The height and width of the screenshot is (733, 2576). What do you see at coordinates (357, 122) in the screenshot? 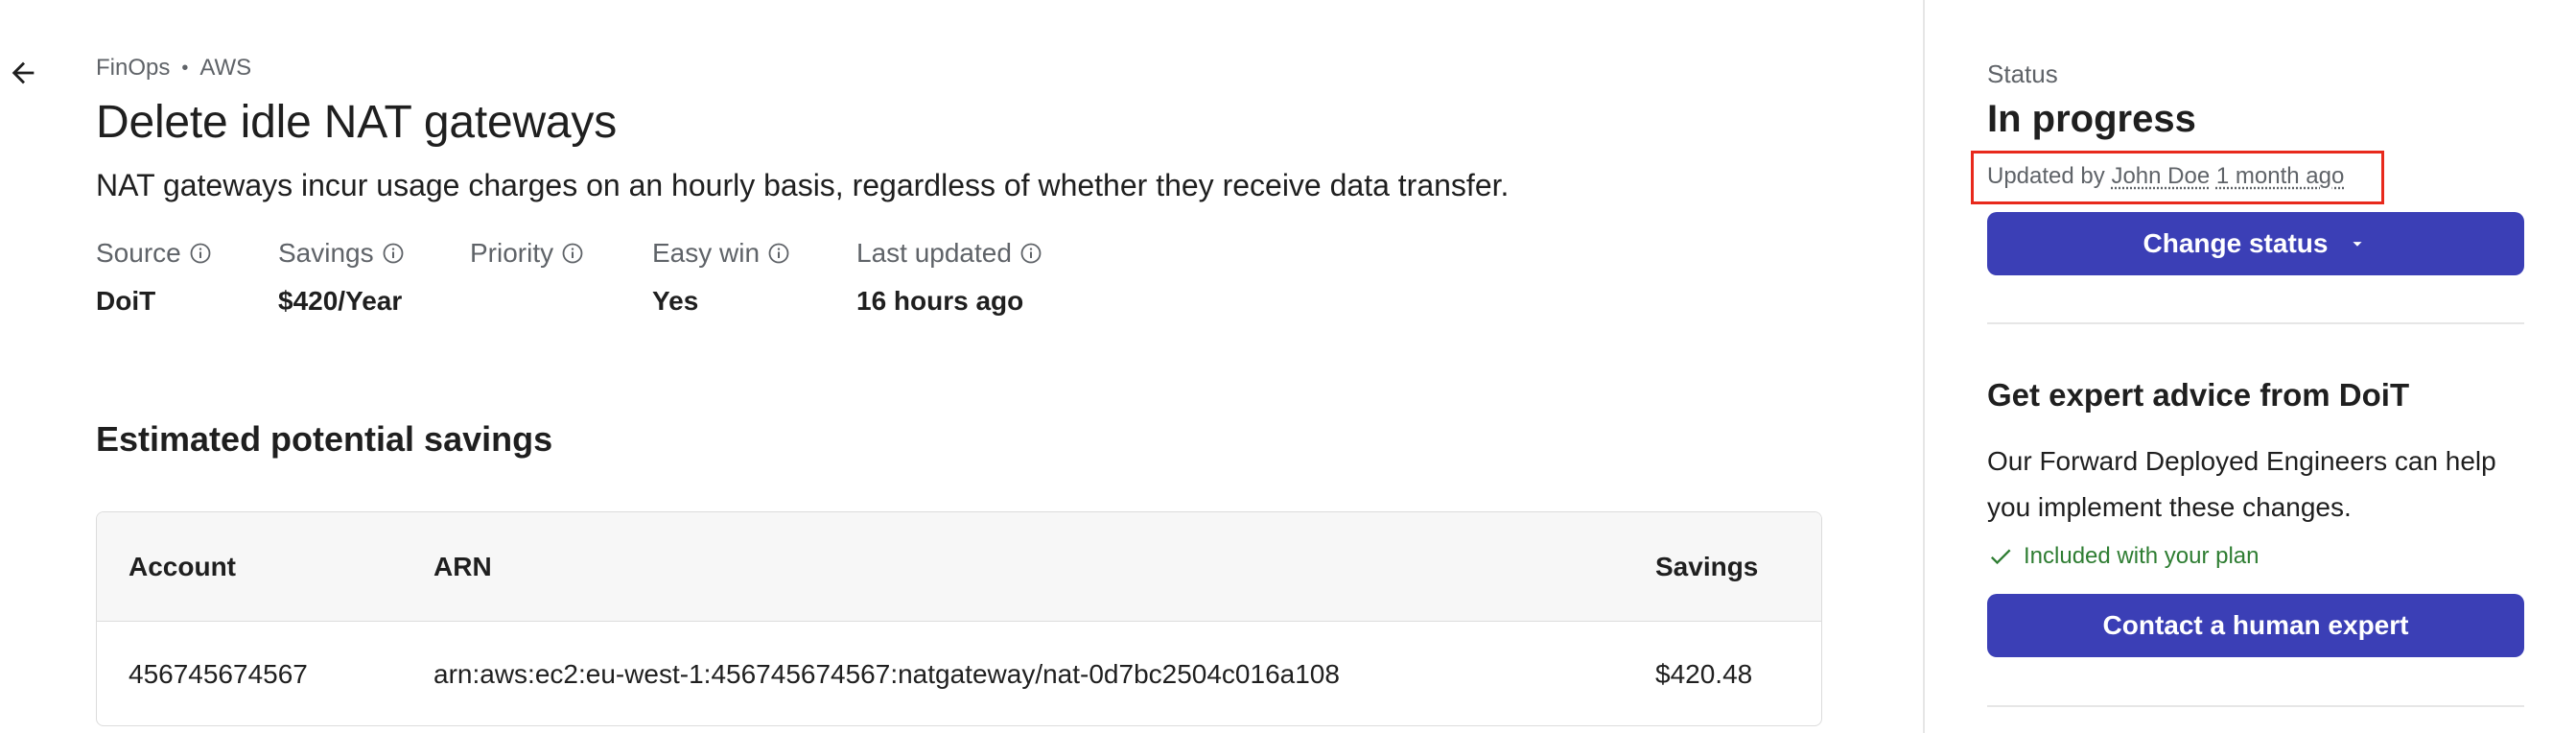
I see `page-title: Delete idle NAT gateways` at bounding box center [357, 122].